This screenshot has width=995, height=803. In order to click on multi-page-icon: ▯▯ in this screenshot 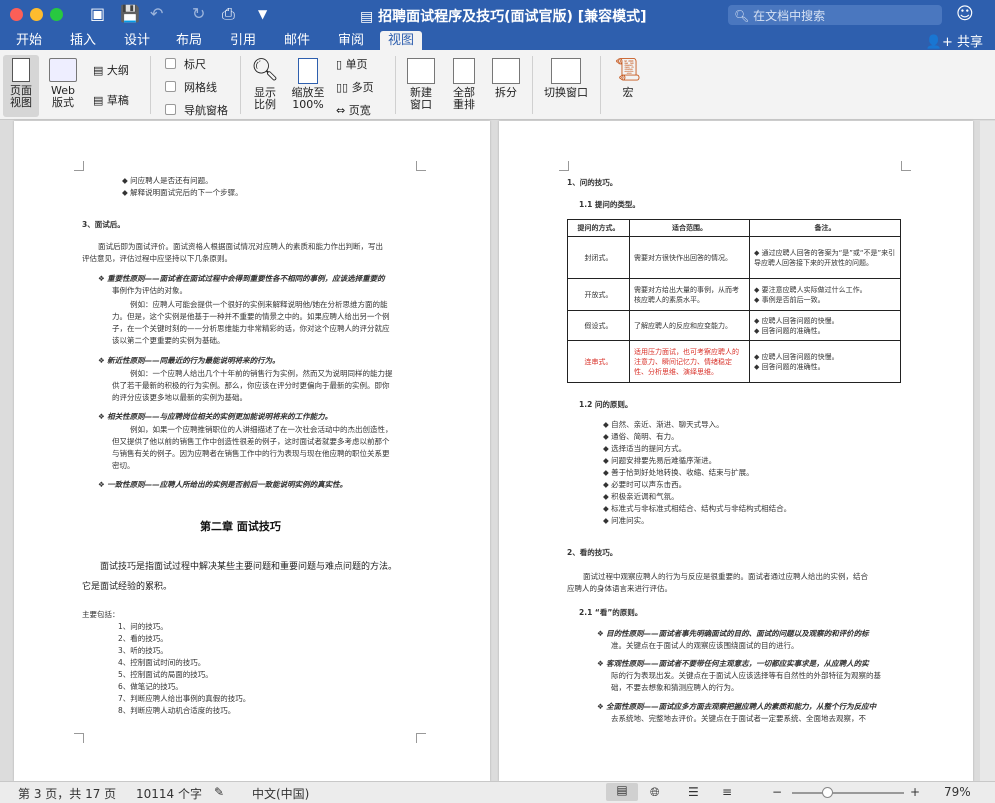, I will do `click(344, 87)`.